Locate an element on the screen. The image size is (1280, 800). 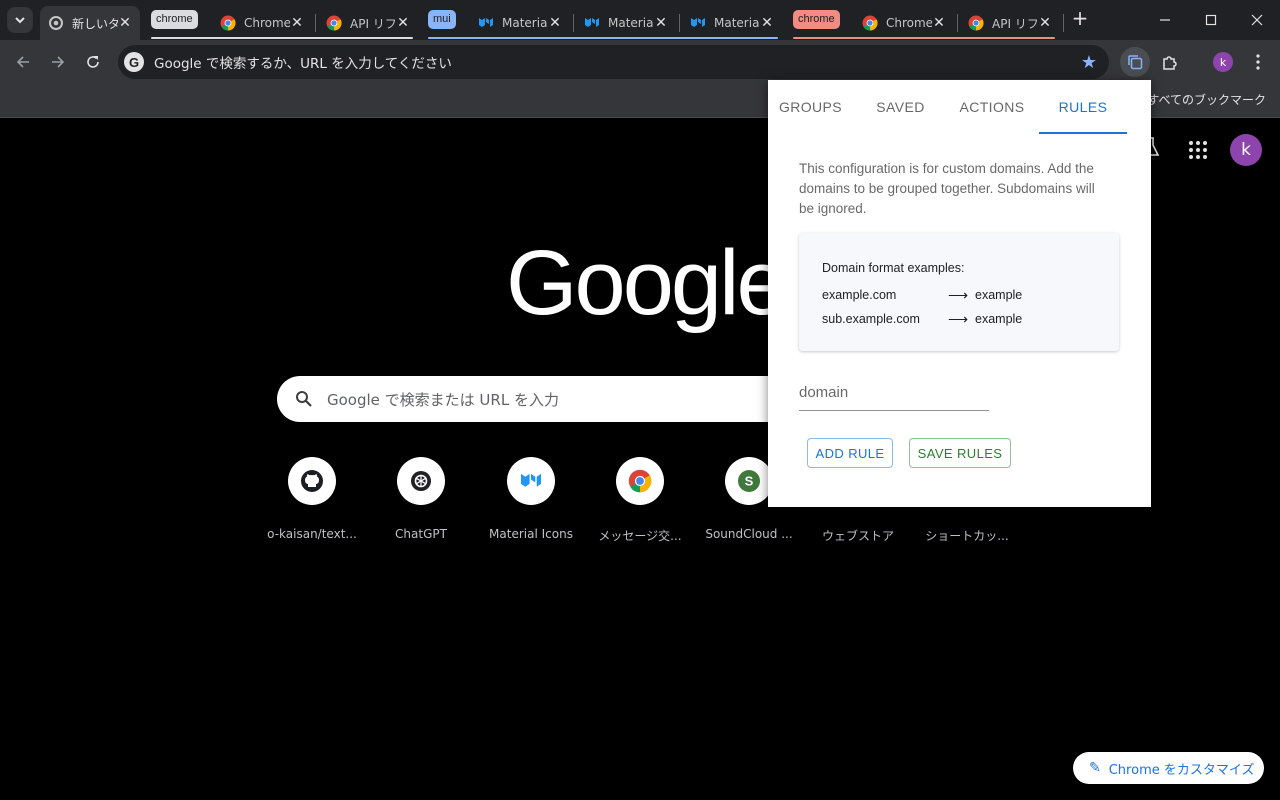
forward-button is located at coordinates (58, 62).